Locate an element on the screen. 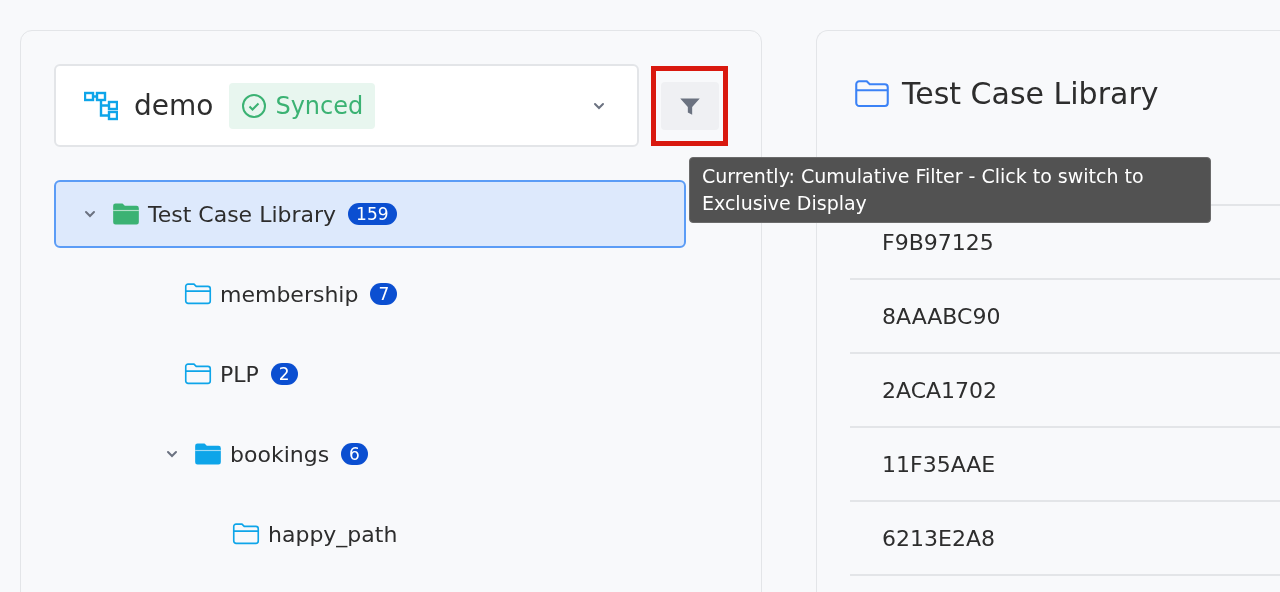 This screenshot has width=1280, height=592. synced-status: Synced is located at coordinates (302, 105).